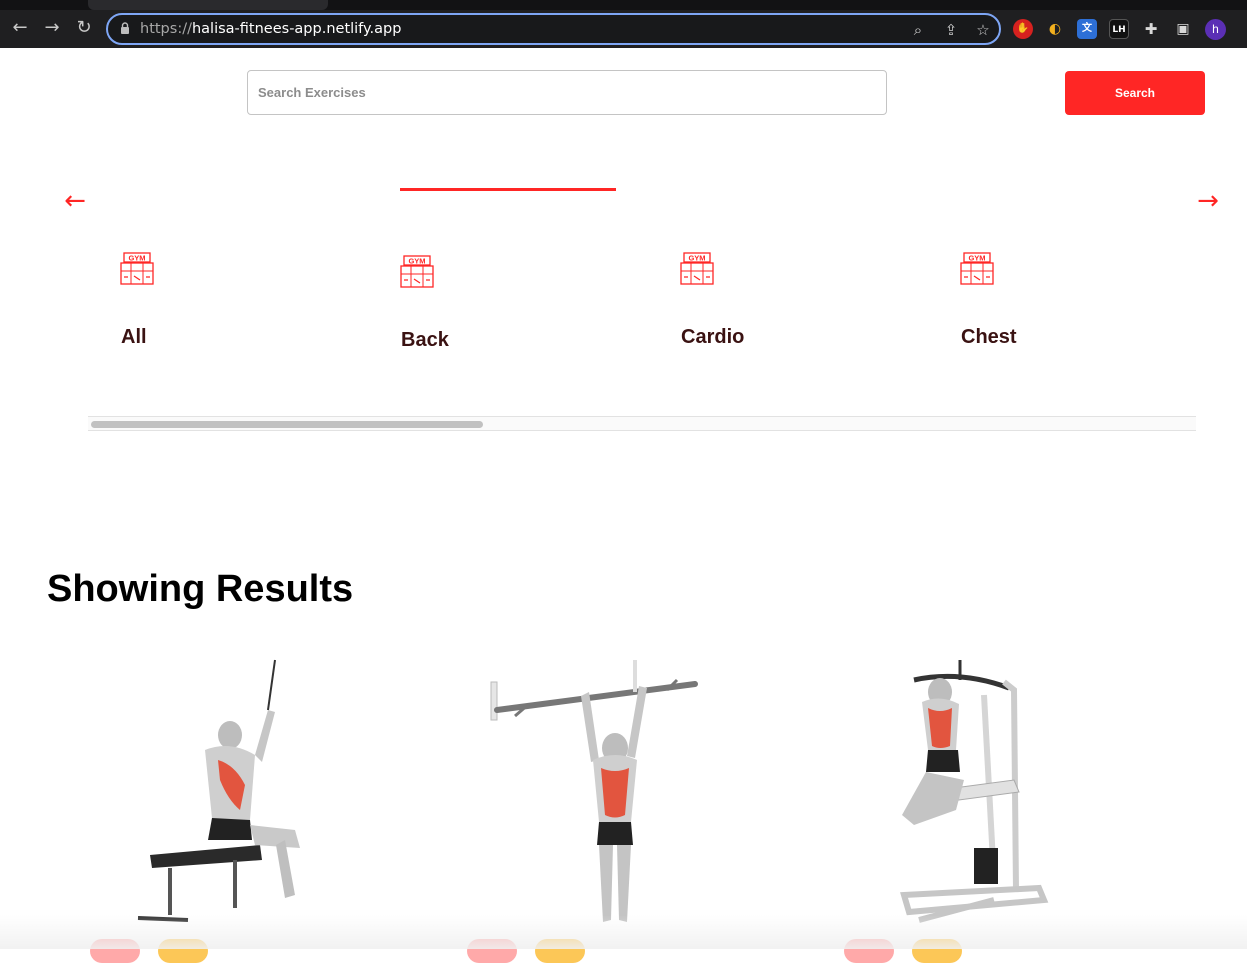  I want to click on category-label: Cardio, so click(713, 337).